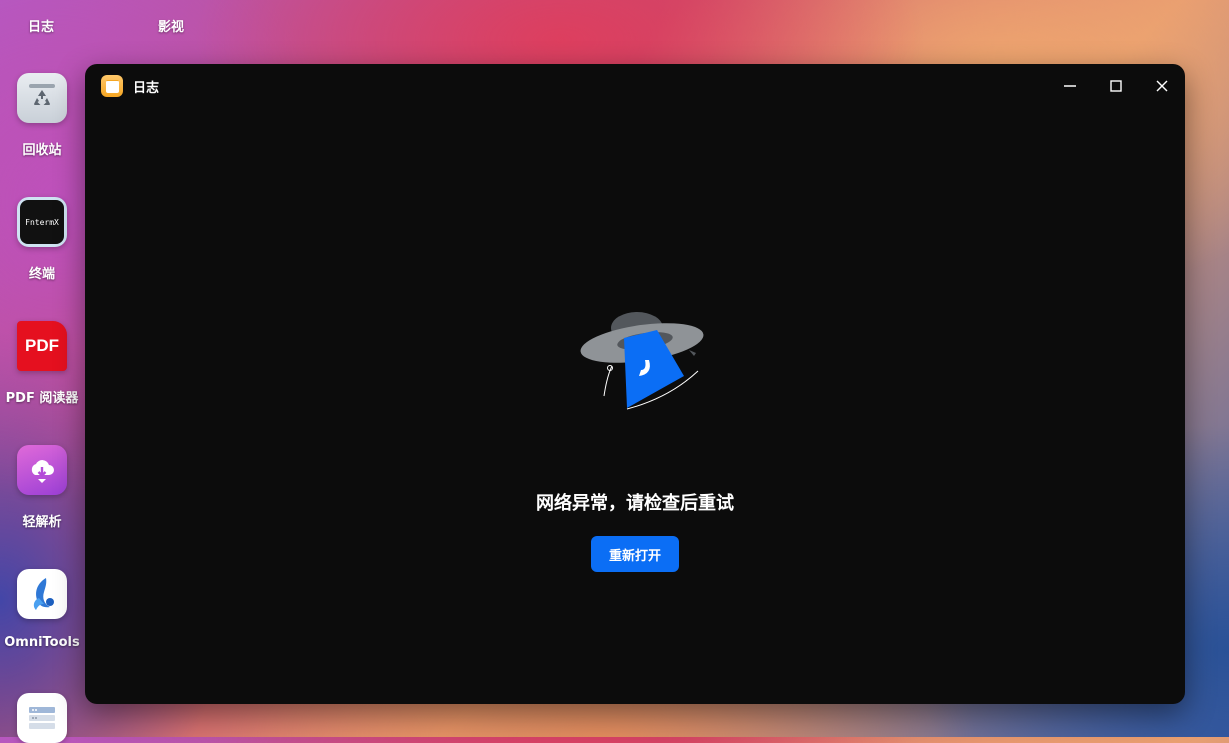 This screenshot has width=1229, height=743. I want to click on minimize-icon, so click(1070, 86).